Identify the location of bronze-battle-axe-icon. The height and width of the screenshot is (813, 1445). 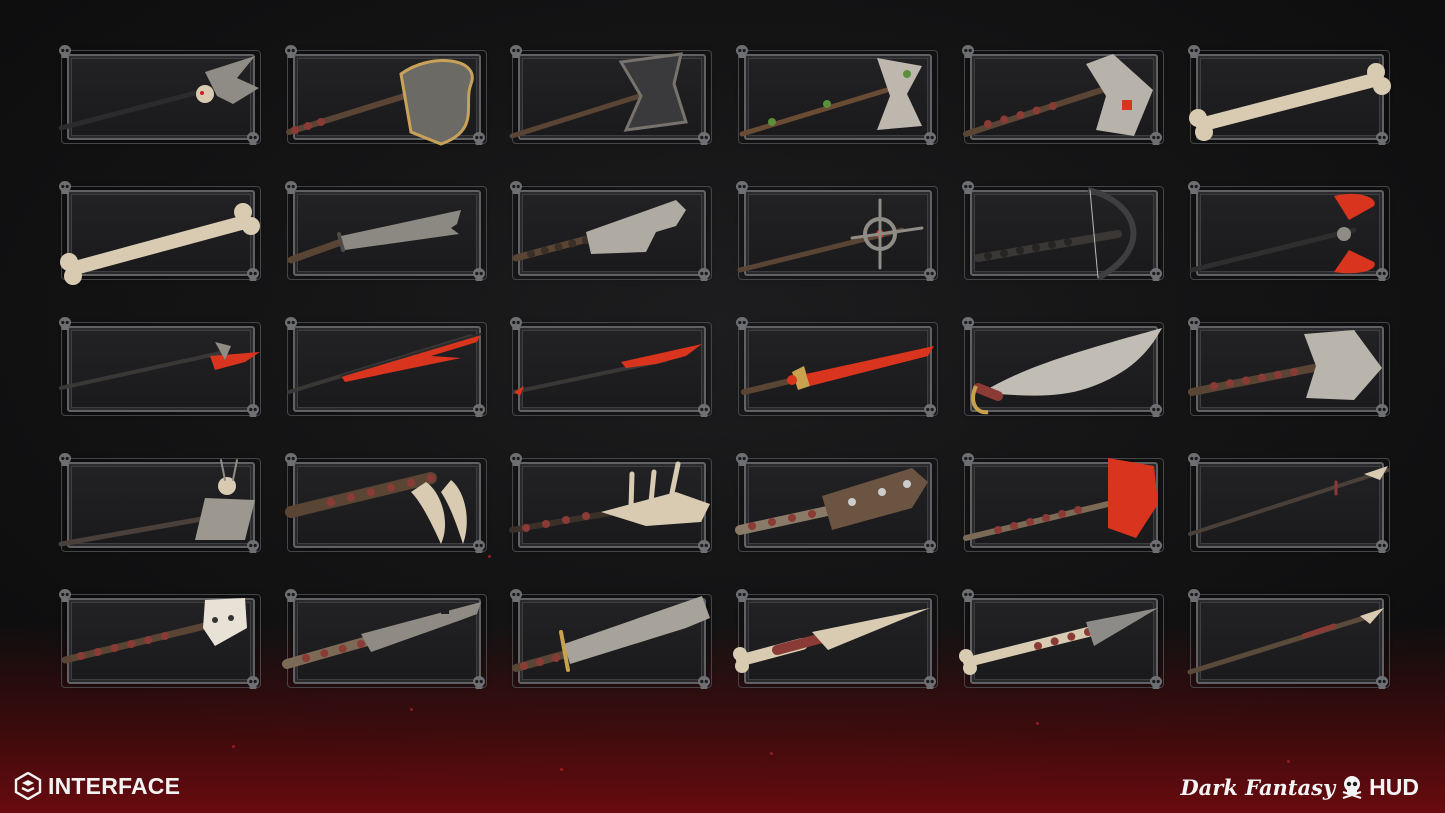
(380, 102).